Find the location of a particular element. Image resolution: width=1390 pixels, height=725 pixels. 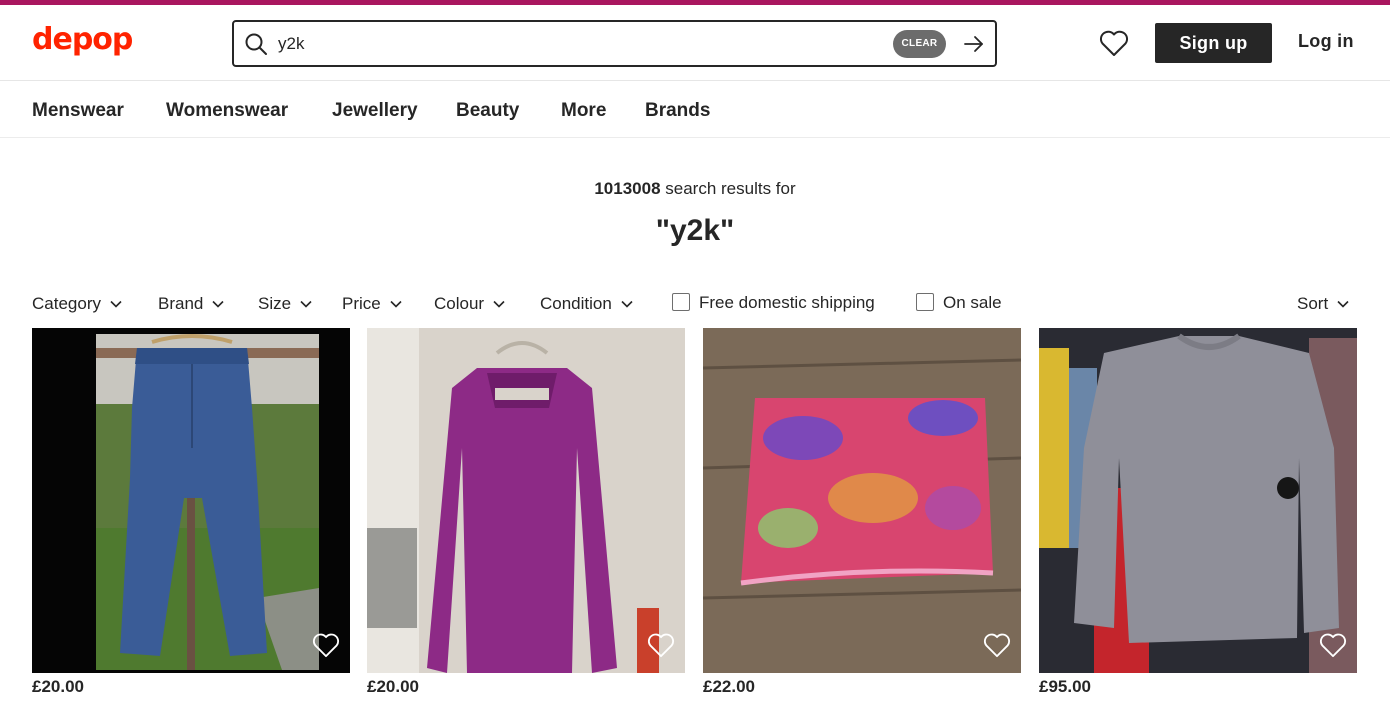

filter-label: Price is located at coordinates (361, 303).